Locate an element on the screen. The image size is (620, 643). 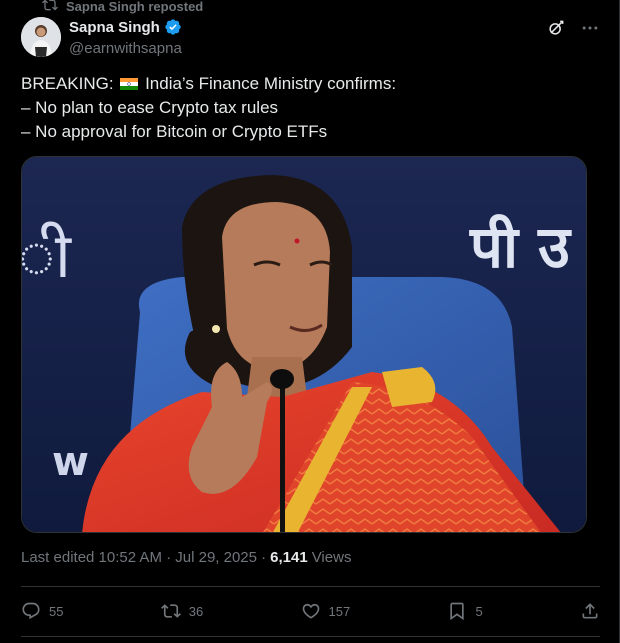
author-name: Sapna Singh is located at coordinates (114, 27).